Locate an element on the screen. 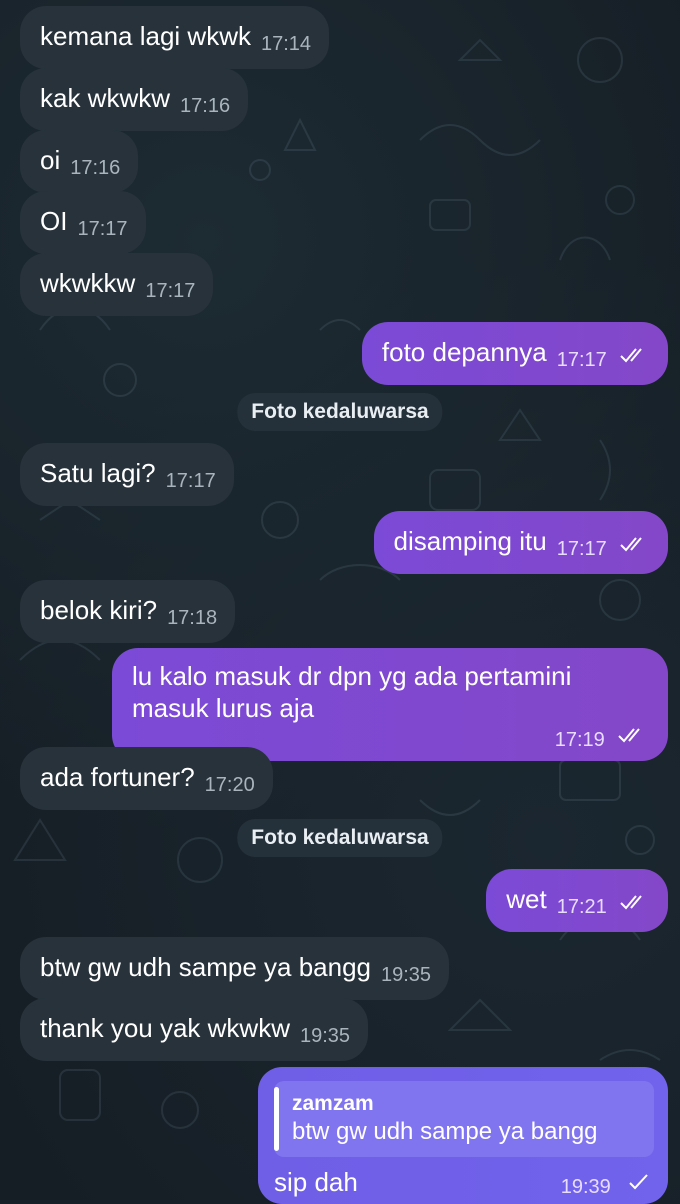 Image resolution: width=680 pixels, height=1204 pixels. message-time: 17:18 is located at coordinates (192, 618).